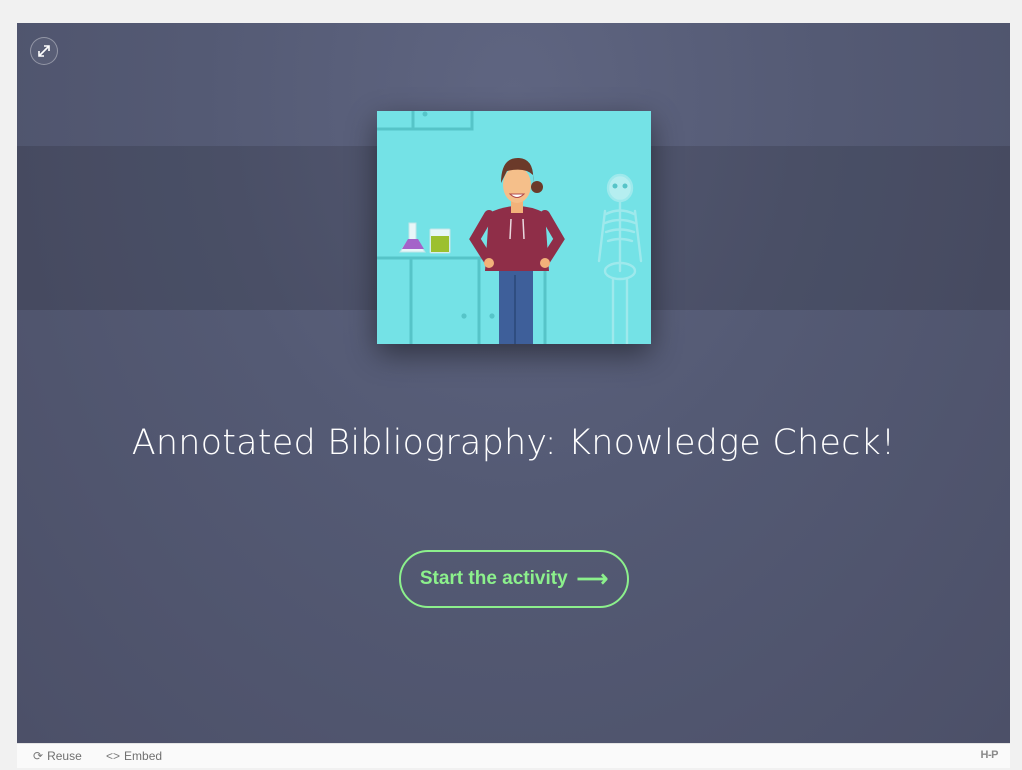 The width and height of the screenshot is (1022, 770). I want to click on h5p-logo: H-P, so click(990, 755).